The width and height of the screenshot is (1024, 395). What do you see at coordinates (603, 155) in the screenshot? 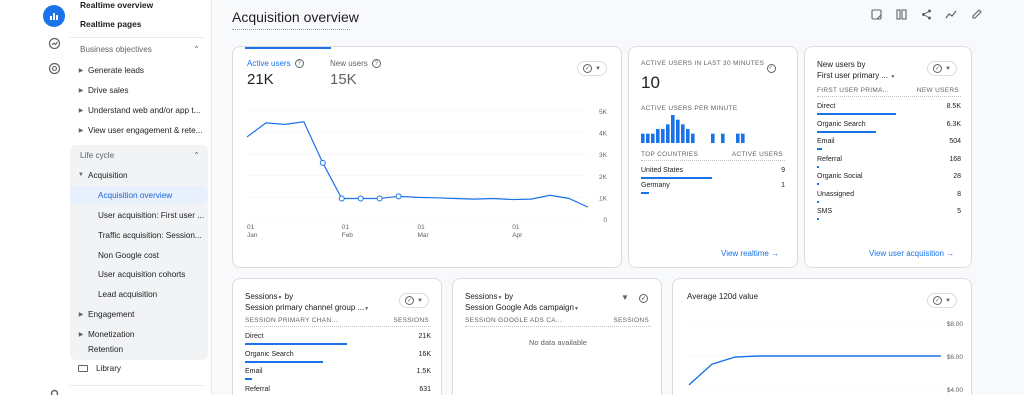
I see `y-tick-label: 3K` at bounding box center [603, 155].